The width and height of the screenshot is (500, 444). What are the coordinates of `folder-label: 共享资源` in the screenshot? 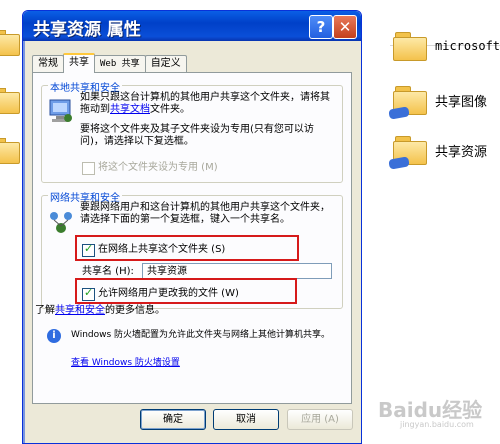 It's located at (461, 152).